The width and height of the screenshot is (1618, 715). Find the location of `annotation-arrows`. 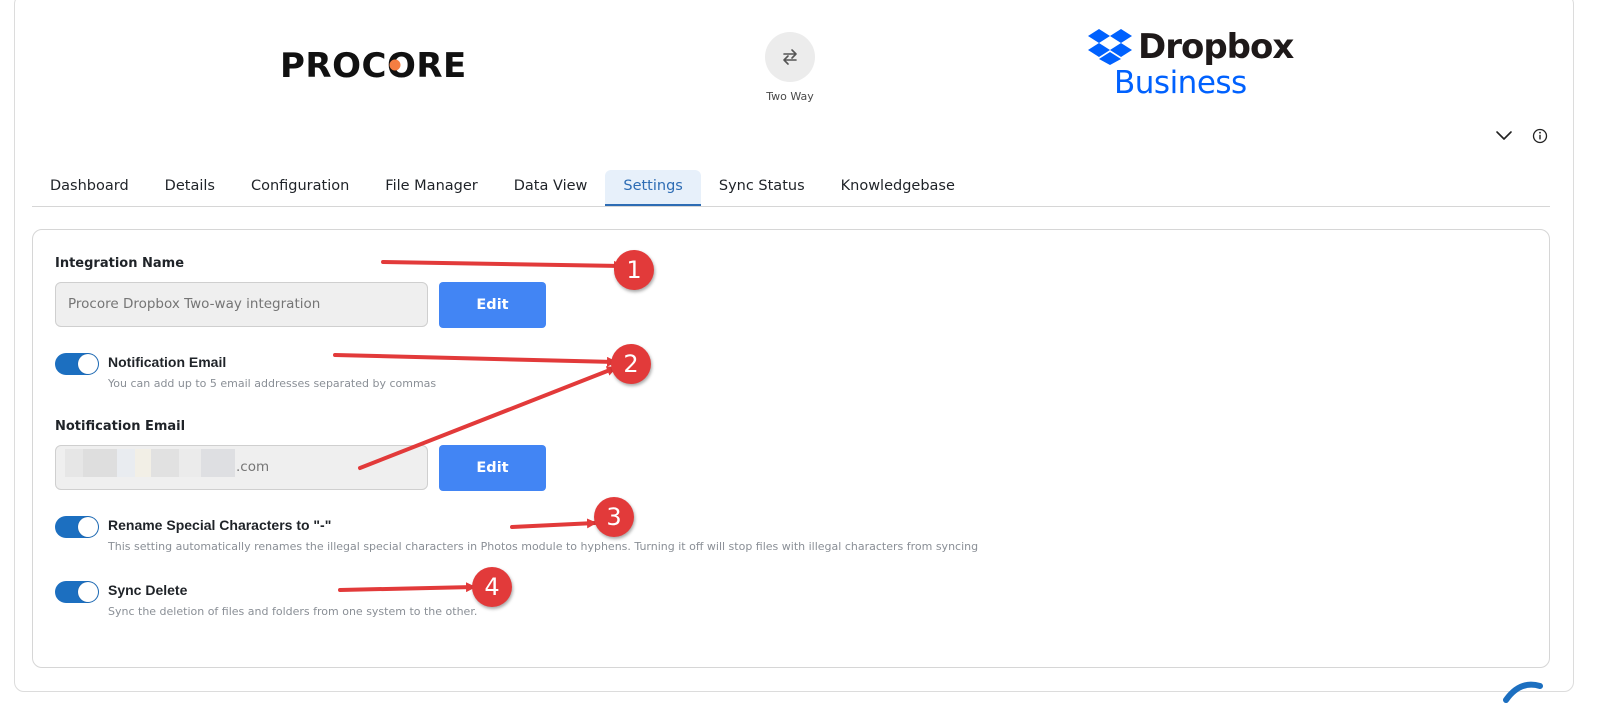

annotation-arrows is located at coordinates (478, 426).